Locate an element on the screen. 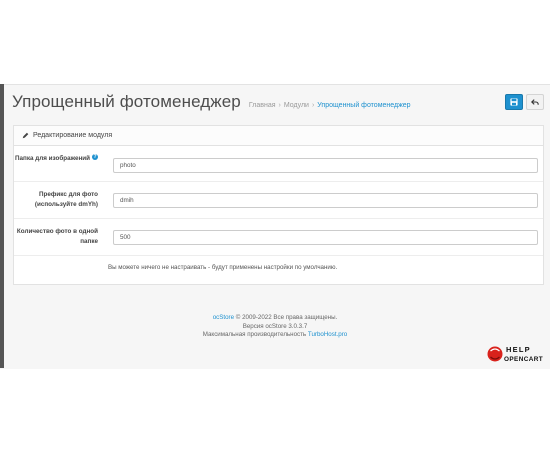  breadcrumb-current: Упрощенный фотоменеджер is located at coordinates (363, 105).